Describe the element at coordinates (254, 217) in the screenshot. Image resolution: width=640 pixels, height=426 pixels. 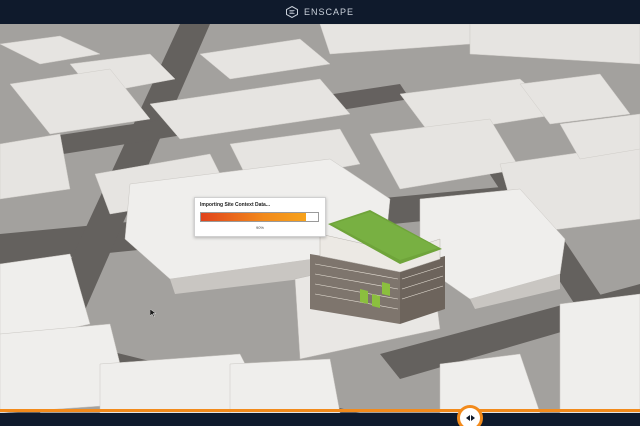
I see `import-progress-fill` at that location.